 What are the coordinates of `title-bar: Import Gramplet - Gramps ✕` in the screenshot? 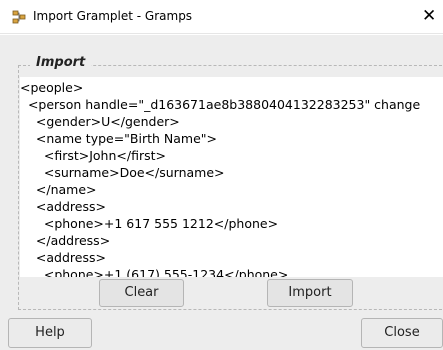 It's located at (221, 17).